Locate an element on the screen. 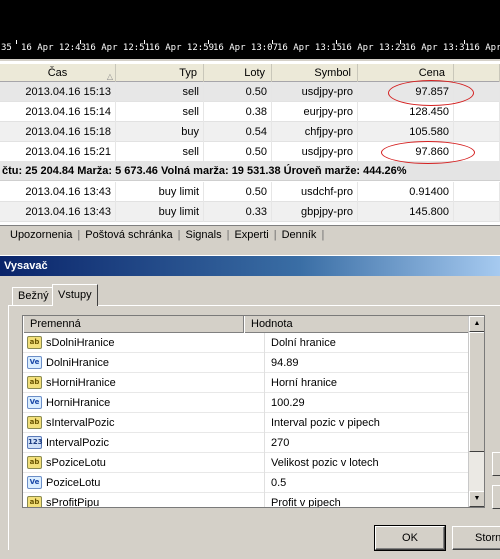 The image size is (500, 559). time-tick: 16 Apr 13:31 is located at coordinates (438, 48).